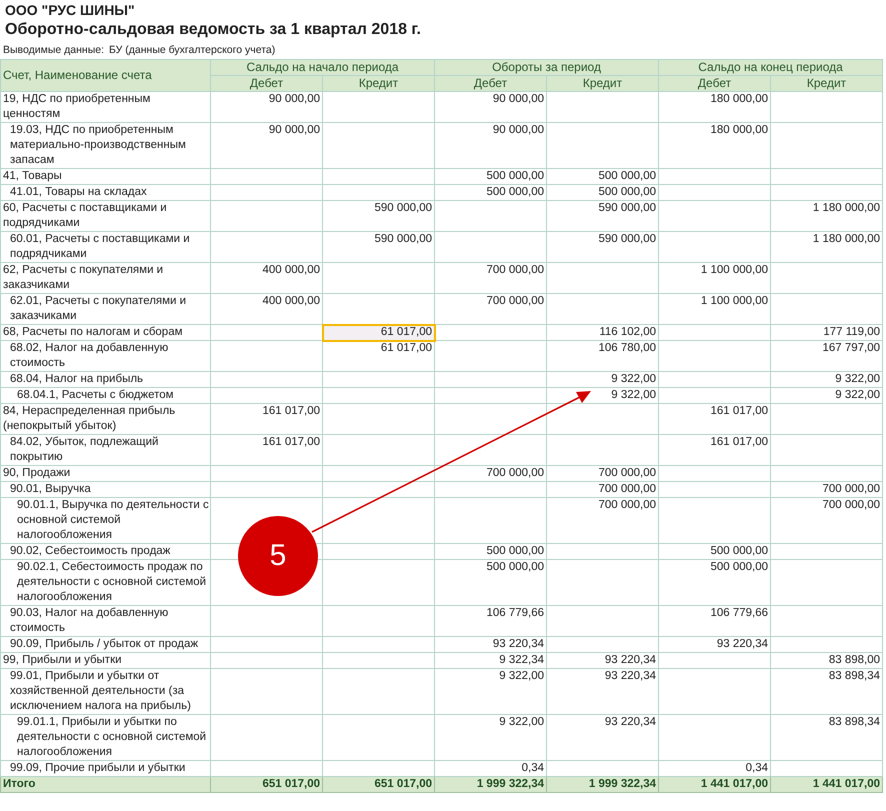 This screenshot has width=886, height=811. I want to click on table-cell: 9 322,34, so click(490, 660).